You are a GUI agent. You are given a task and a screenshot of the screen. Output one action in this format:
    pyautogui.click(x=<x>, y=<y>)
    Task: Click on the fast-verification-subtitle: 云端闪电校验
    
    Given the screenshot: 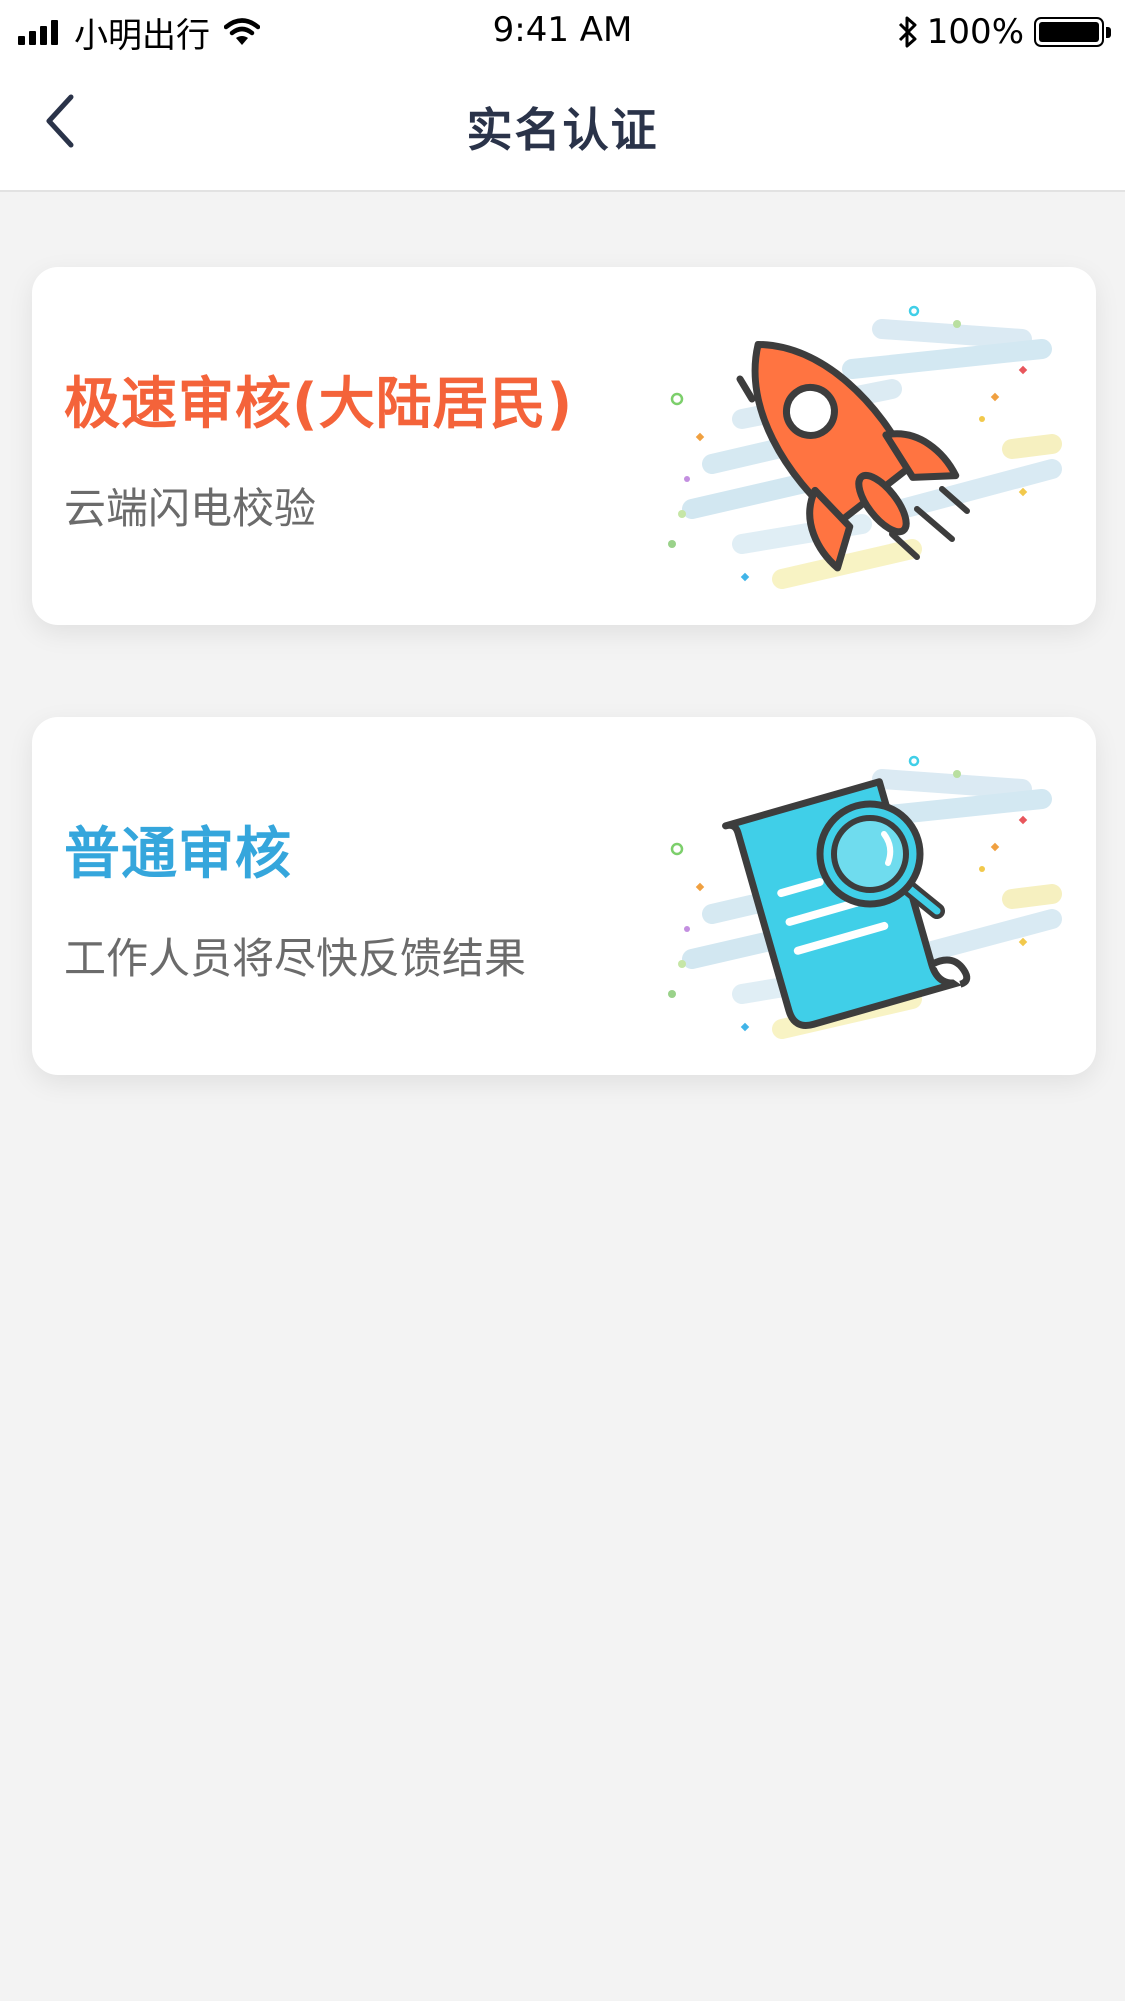 What is the action you would take?
    pyautogui.click(x=190, y=508)
    